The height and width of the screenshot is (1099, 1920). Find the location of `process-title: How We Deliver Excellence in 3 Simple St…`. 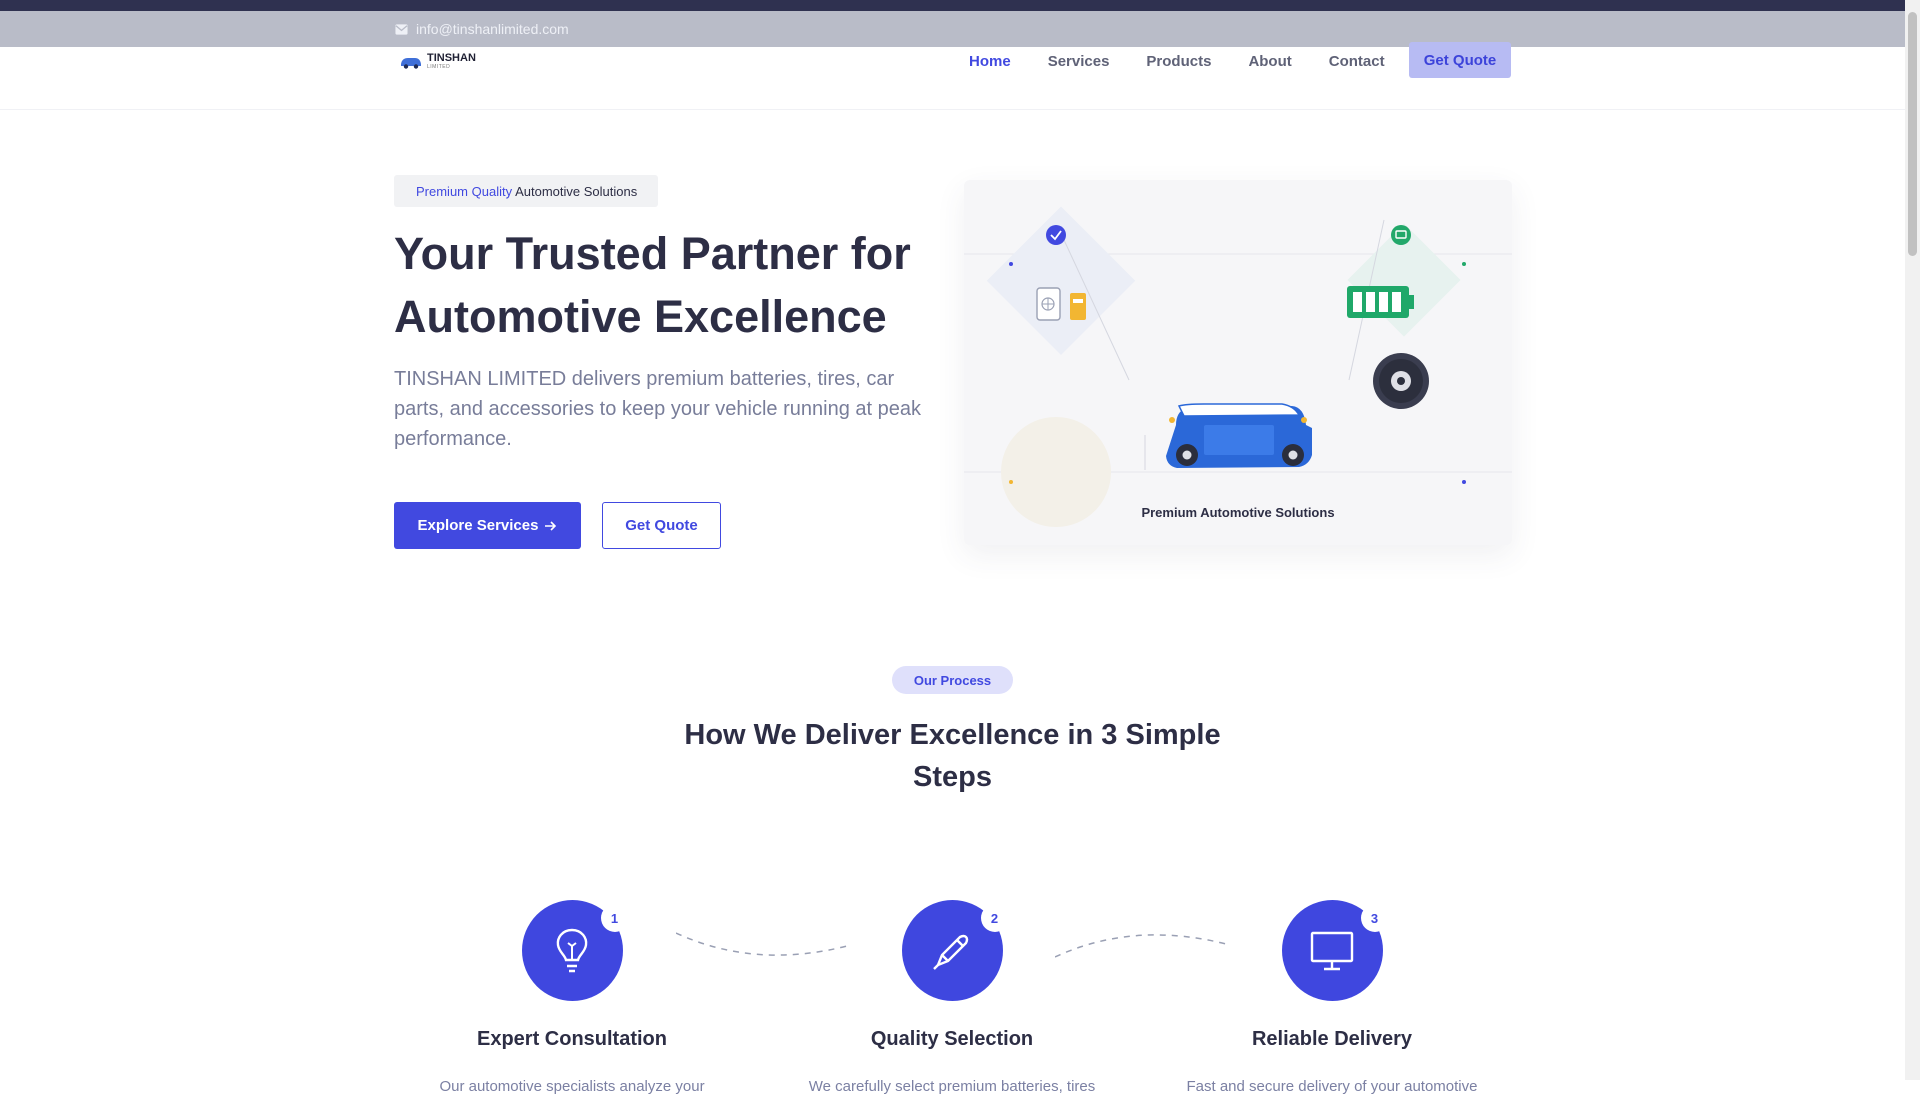

process-title: How We Deliver Excellence in 3 Simple St… is located at coordinates (952, 756).